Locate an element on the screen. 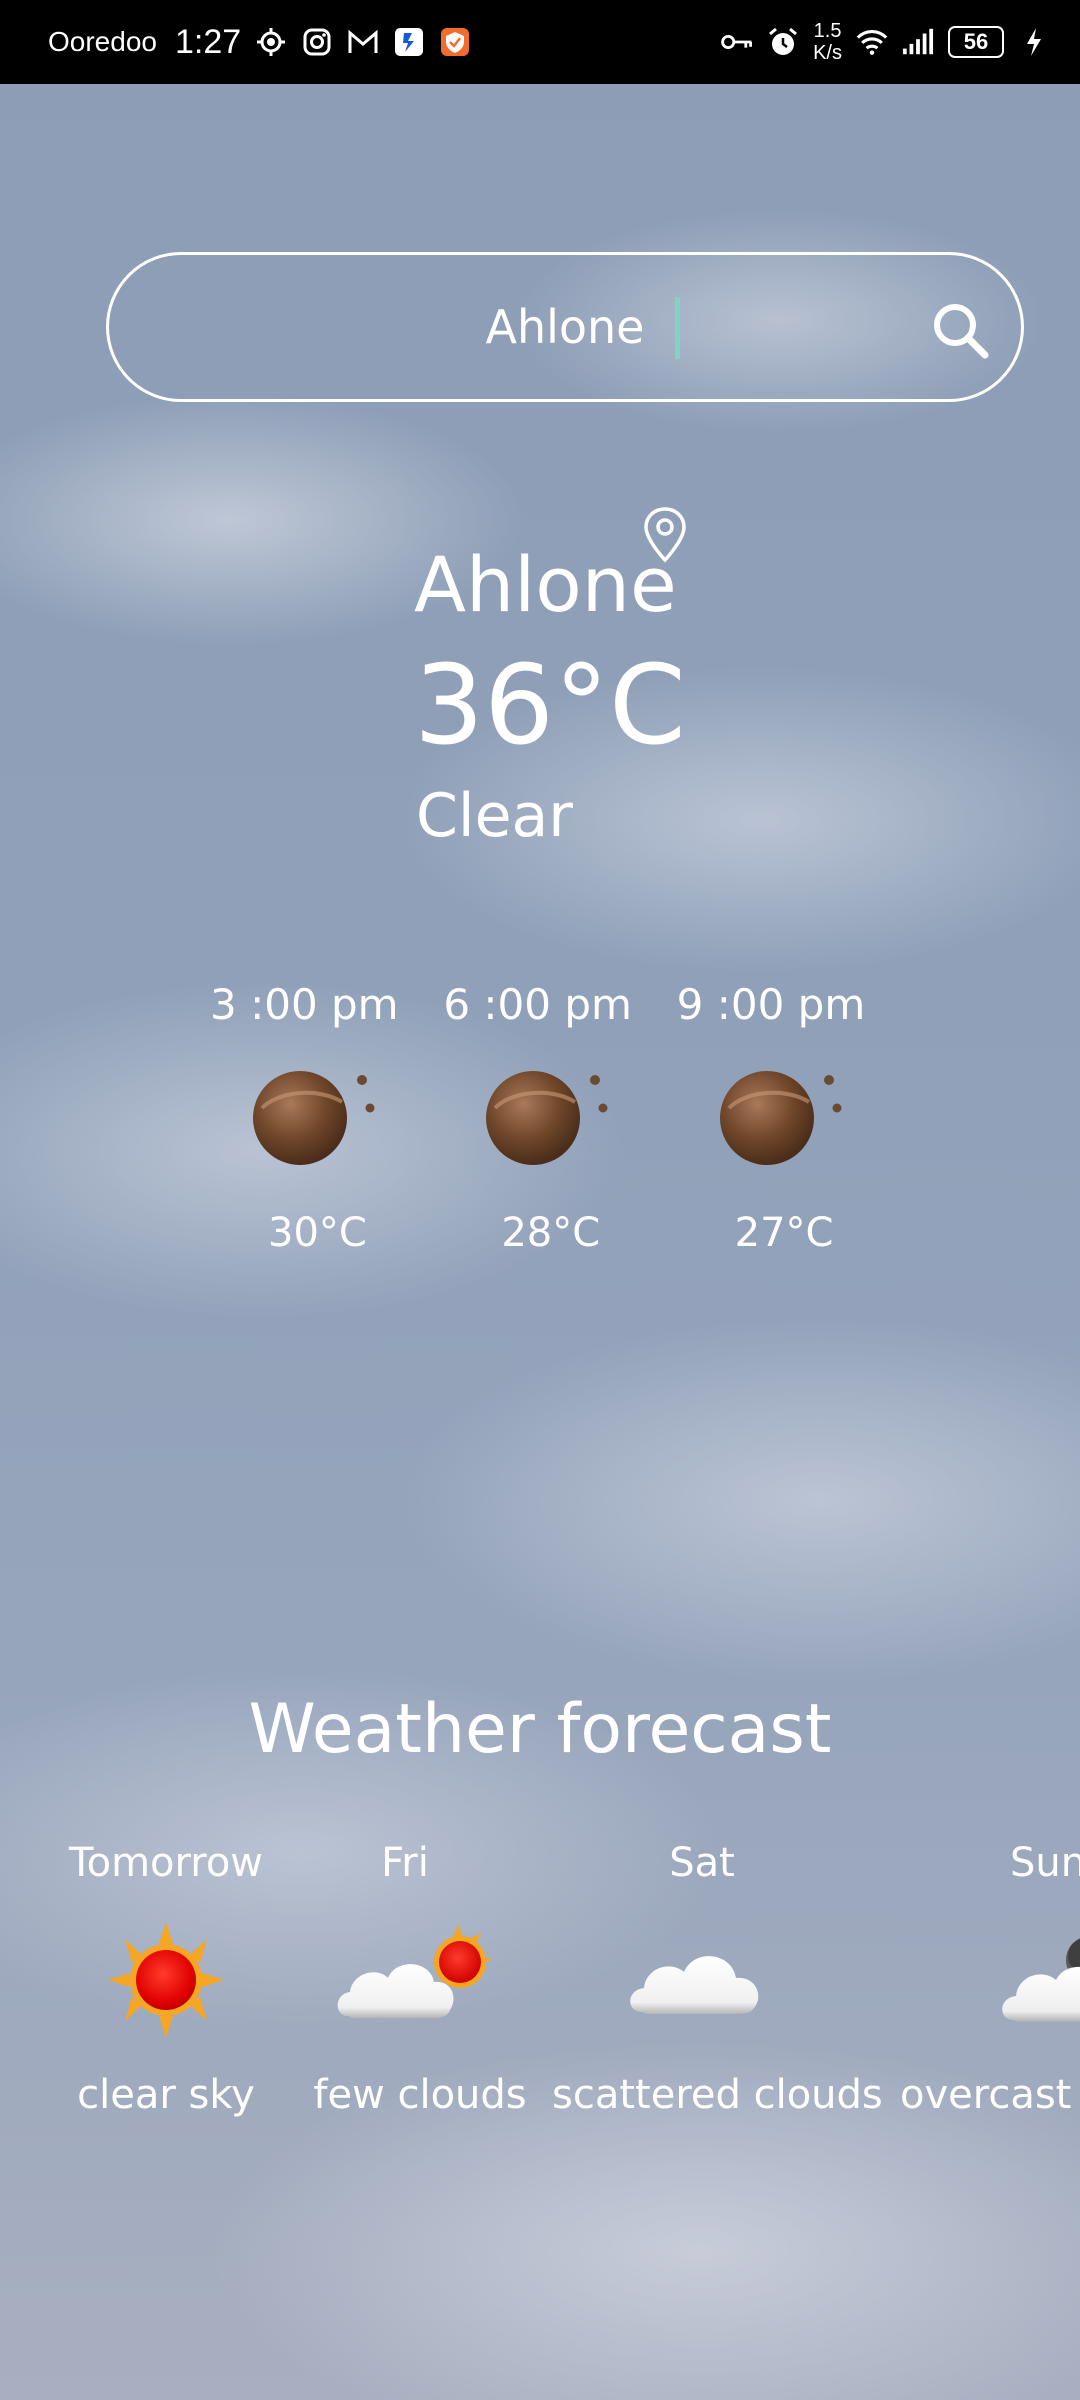  hourly-item: 9 :00 pm 27°C is located at coordinates (783, 1130).